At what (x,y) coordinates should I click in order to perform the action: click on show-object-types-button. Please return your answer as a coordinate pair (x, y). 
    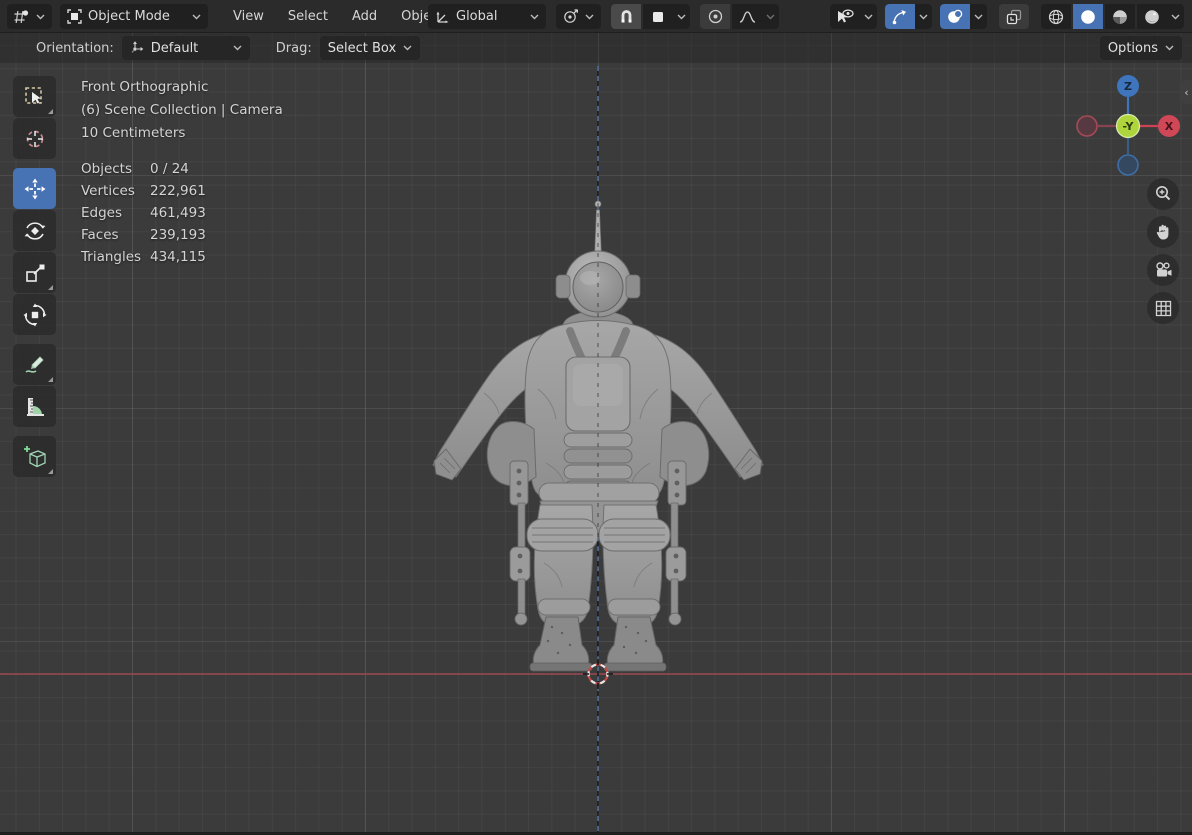
    Looking at the image, I should click on (845, 16).